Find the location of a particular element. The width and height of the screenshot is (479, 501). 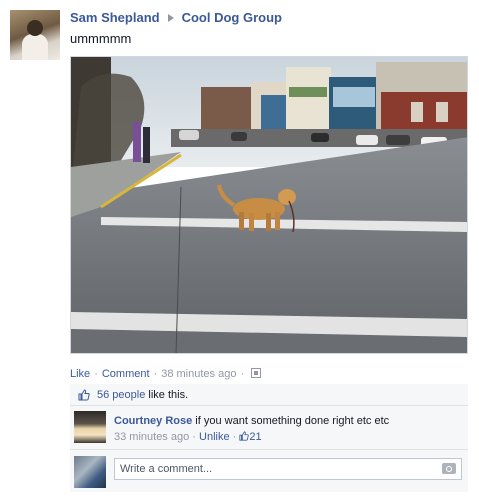

breadcrumb-arrow-icon is located at coordinates (170, 18).